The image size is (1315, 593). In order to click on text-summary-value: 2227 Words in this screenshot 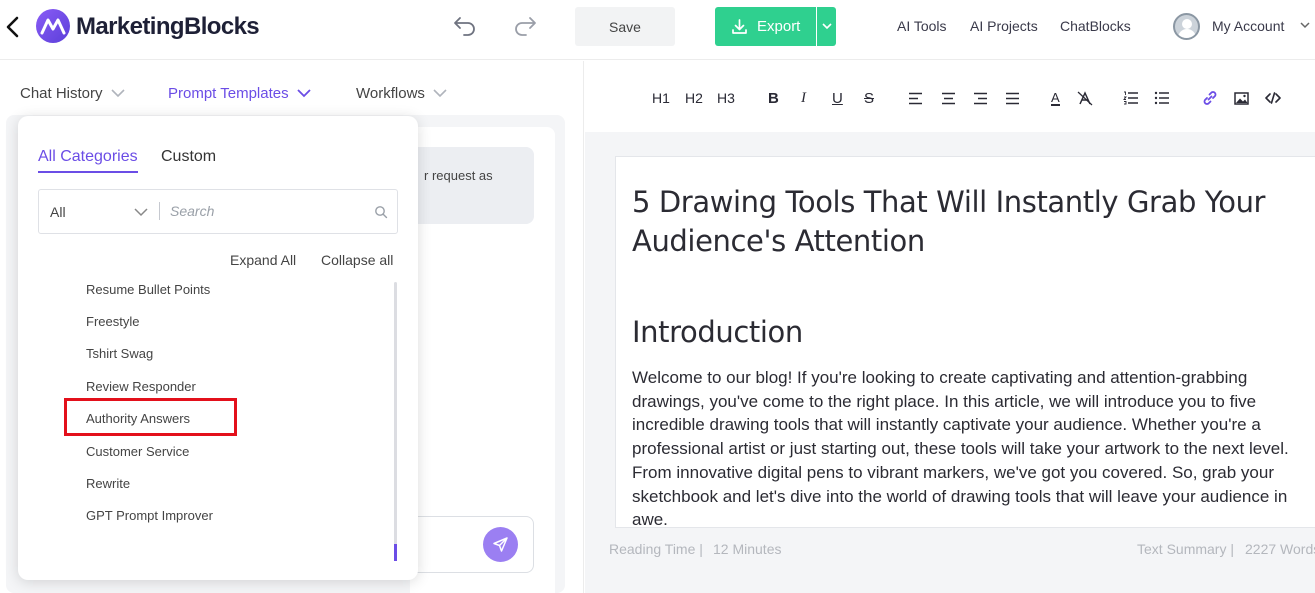, I will do `click(1280, 549)`.